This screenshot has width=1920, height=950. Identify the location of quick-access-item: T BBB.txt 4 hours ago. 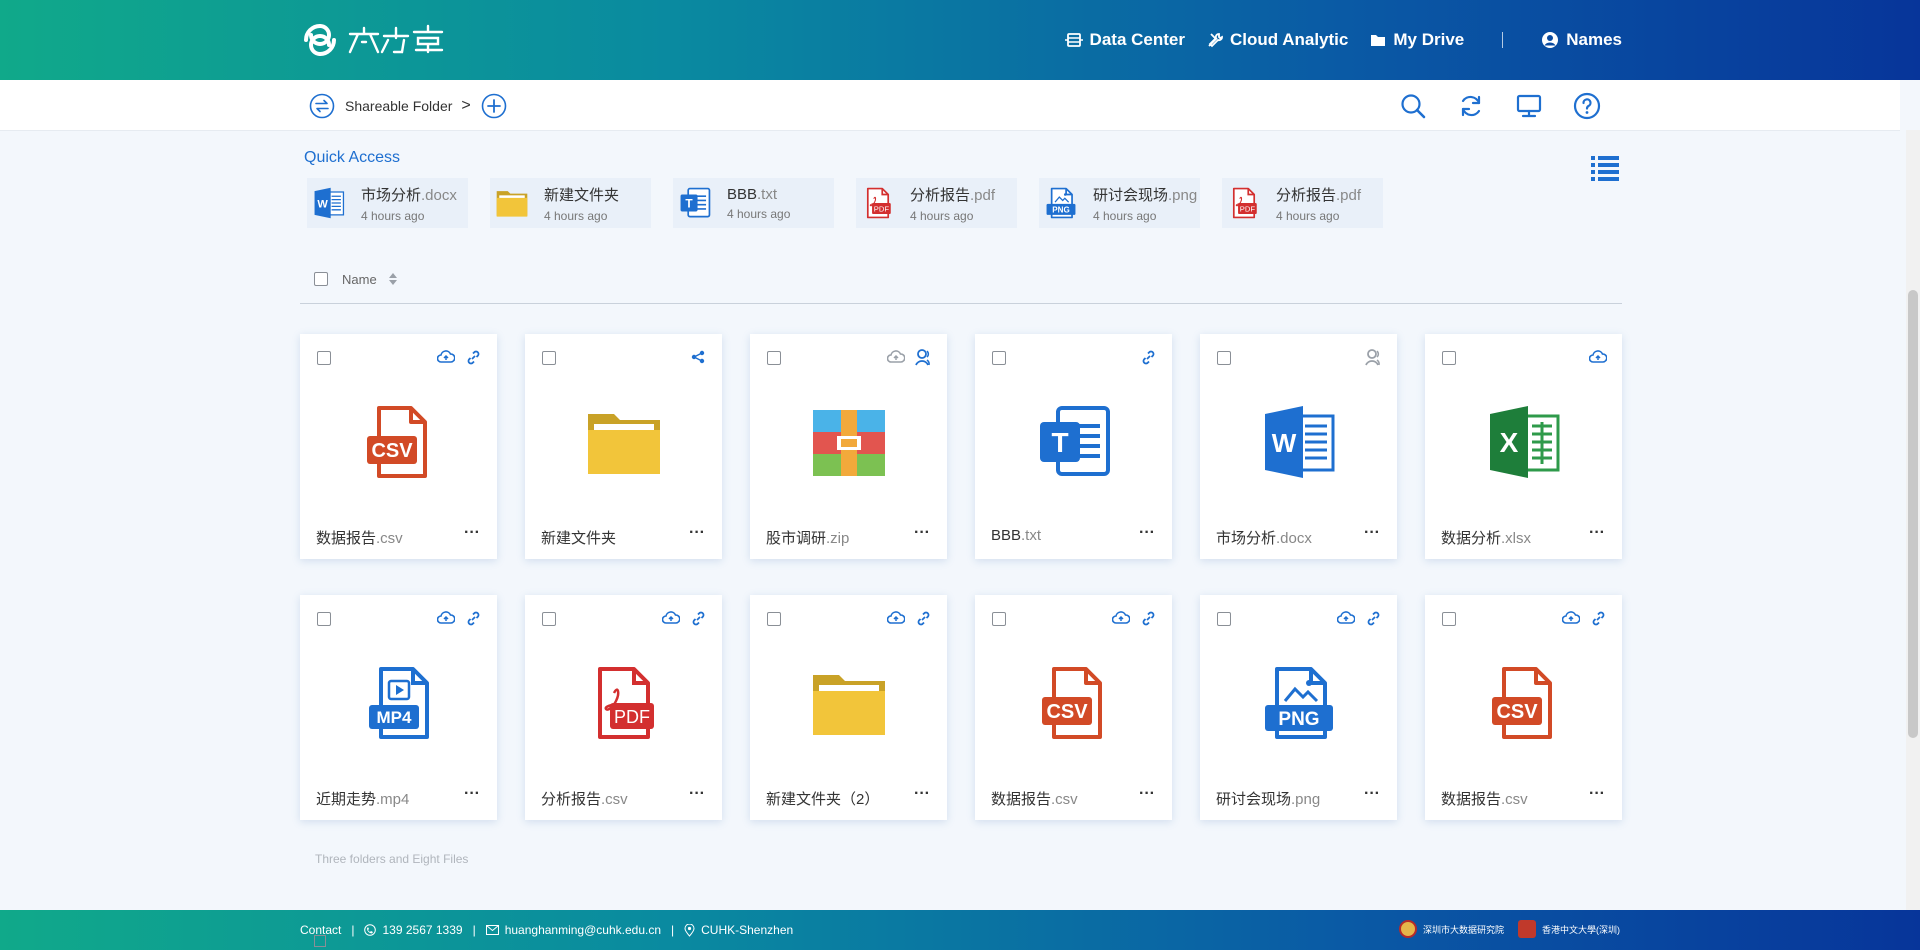
(753, 203).